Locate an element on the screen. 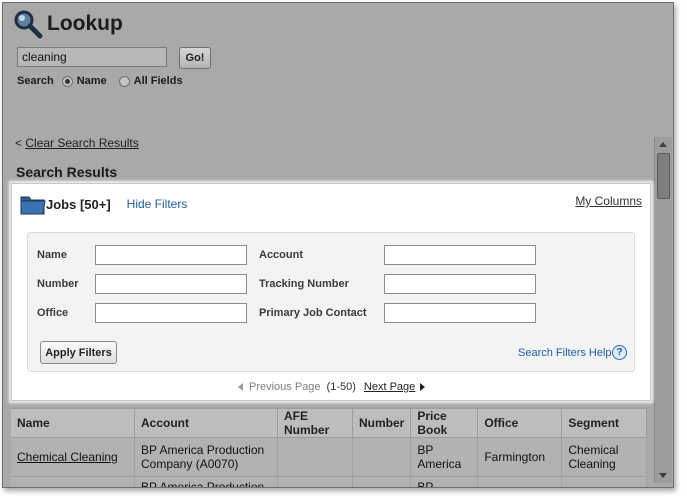 The width and height of the screenshot is (687, 496). number-filter-input is located at coordinates (171, 284).